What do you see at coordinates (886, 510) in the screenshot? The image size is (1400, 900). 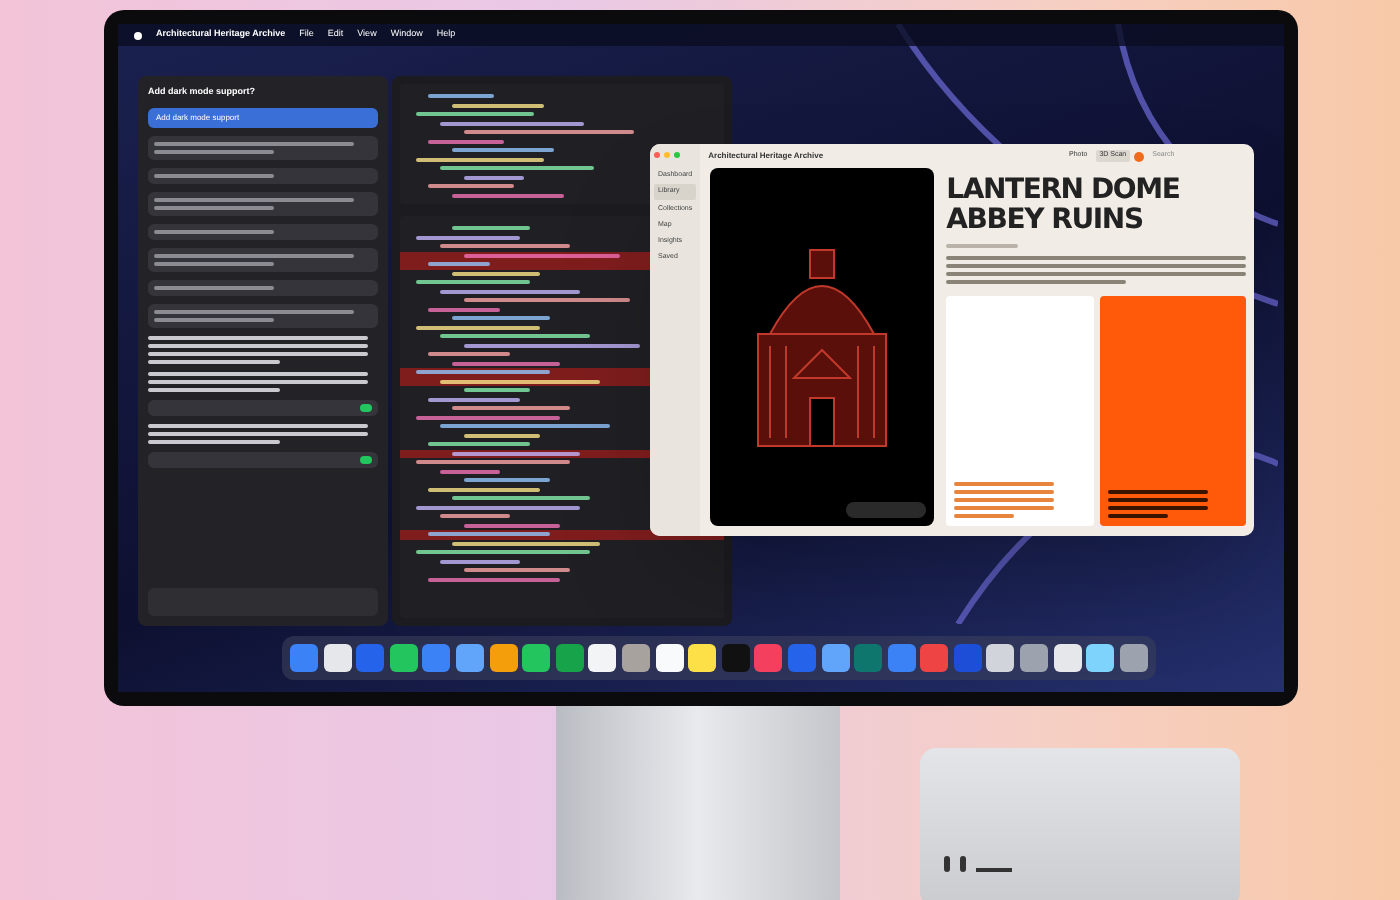 I see `viewer-toolbar` at bounding box center [886, 510].